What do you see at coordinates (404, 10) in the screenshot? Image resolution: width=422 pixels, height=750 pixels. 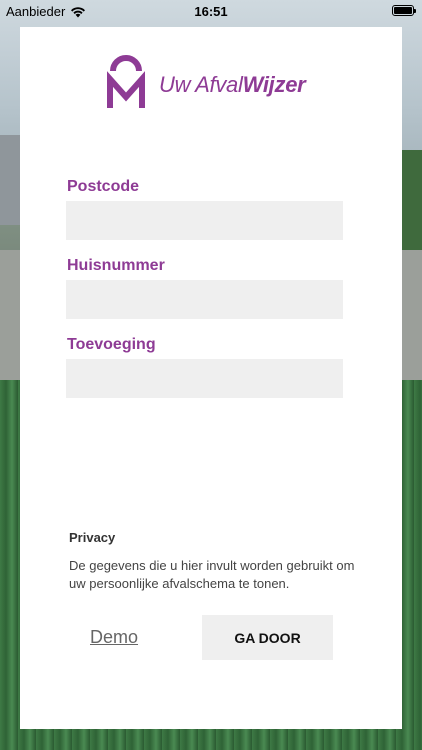 I see `battery-icon` at bounding box center [404, 10].